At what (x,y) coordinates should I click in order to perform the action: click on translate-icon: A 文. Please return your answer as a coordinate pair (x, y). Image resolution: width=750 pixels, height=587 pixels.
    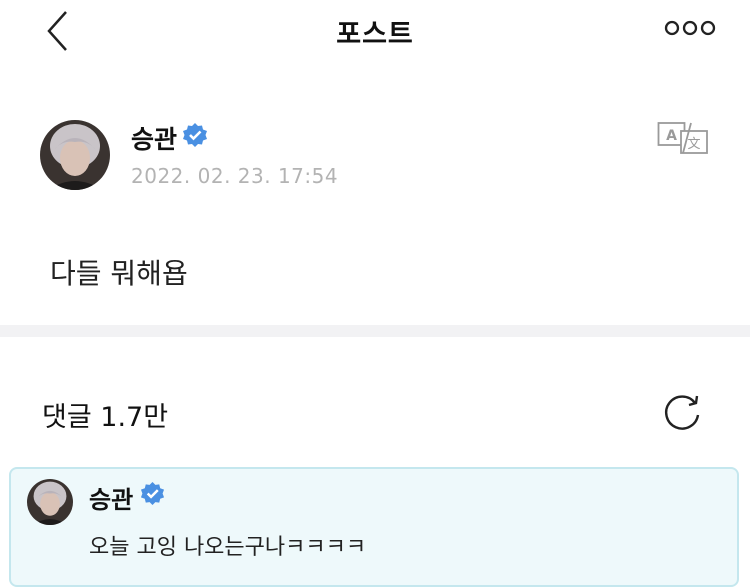
    Looking at the image, I should click on (682, 138).